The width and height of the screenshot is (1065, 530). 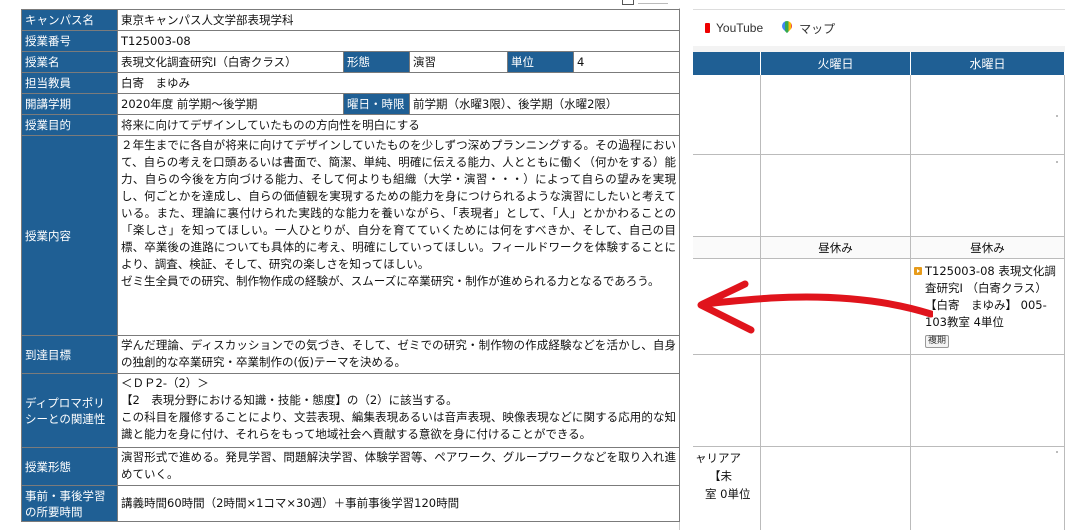 What do you see at coordinates (879, 488) in the screenshot?
I see `timetable-row: ャリアア 【未 室 0単位` at bounding box center [879, 488].